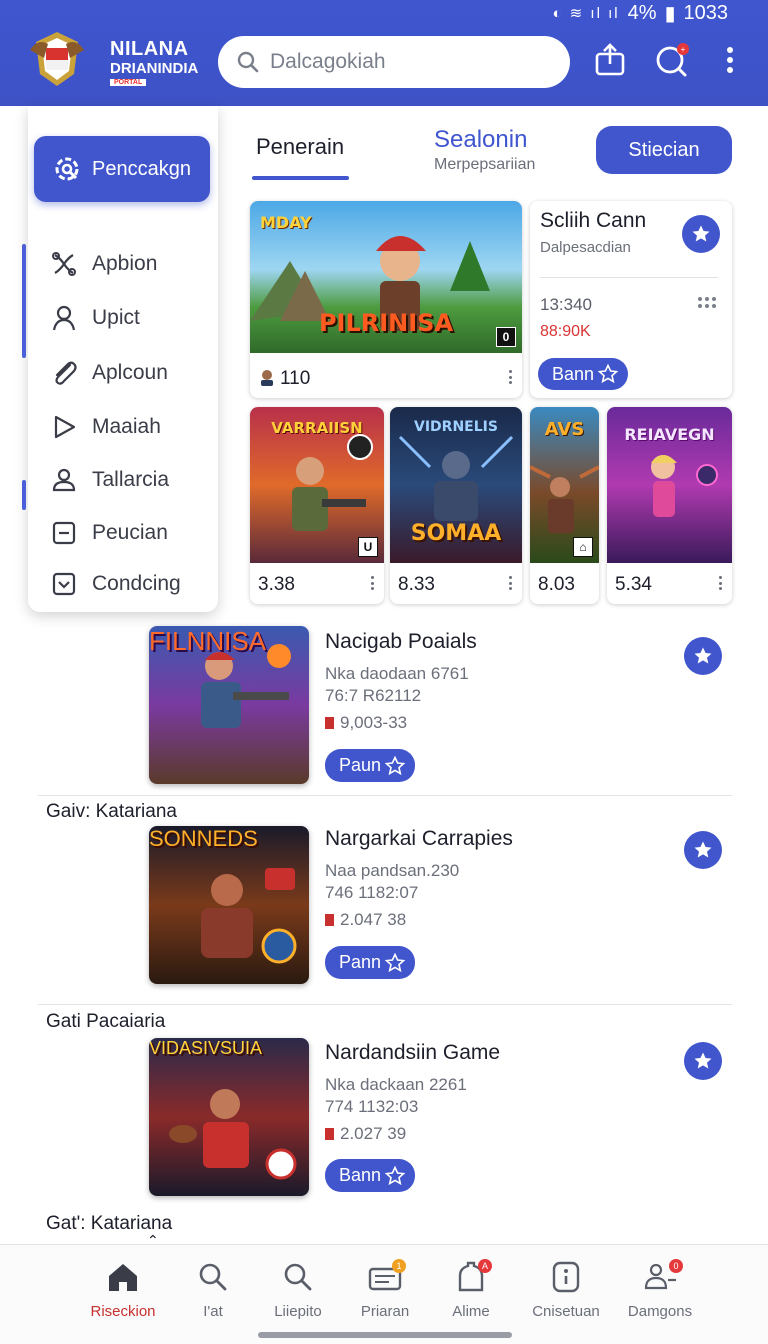 The width and height of the screenshot is (768, 1344). Describe the element at coordinates (123, 1311) in the screenshot. I see `nav-item-label: Riseckion` at that location.